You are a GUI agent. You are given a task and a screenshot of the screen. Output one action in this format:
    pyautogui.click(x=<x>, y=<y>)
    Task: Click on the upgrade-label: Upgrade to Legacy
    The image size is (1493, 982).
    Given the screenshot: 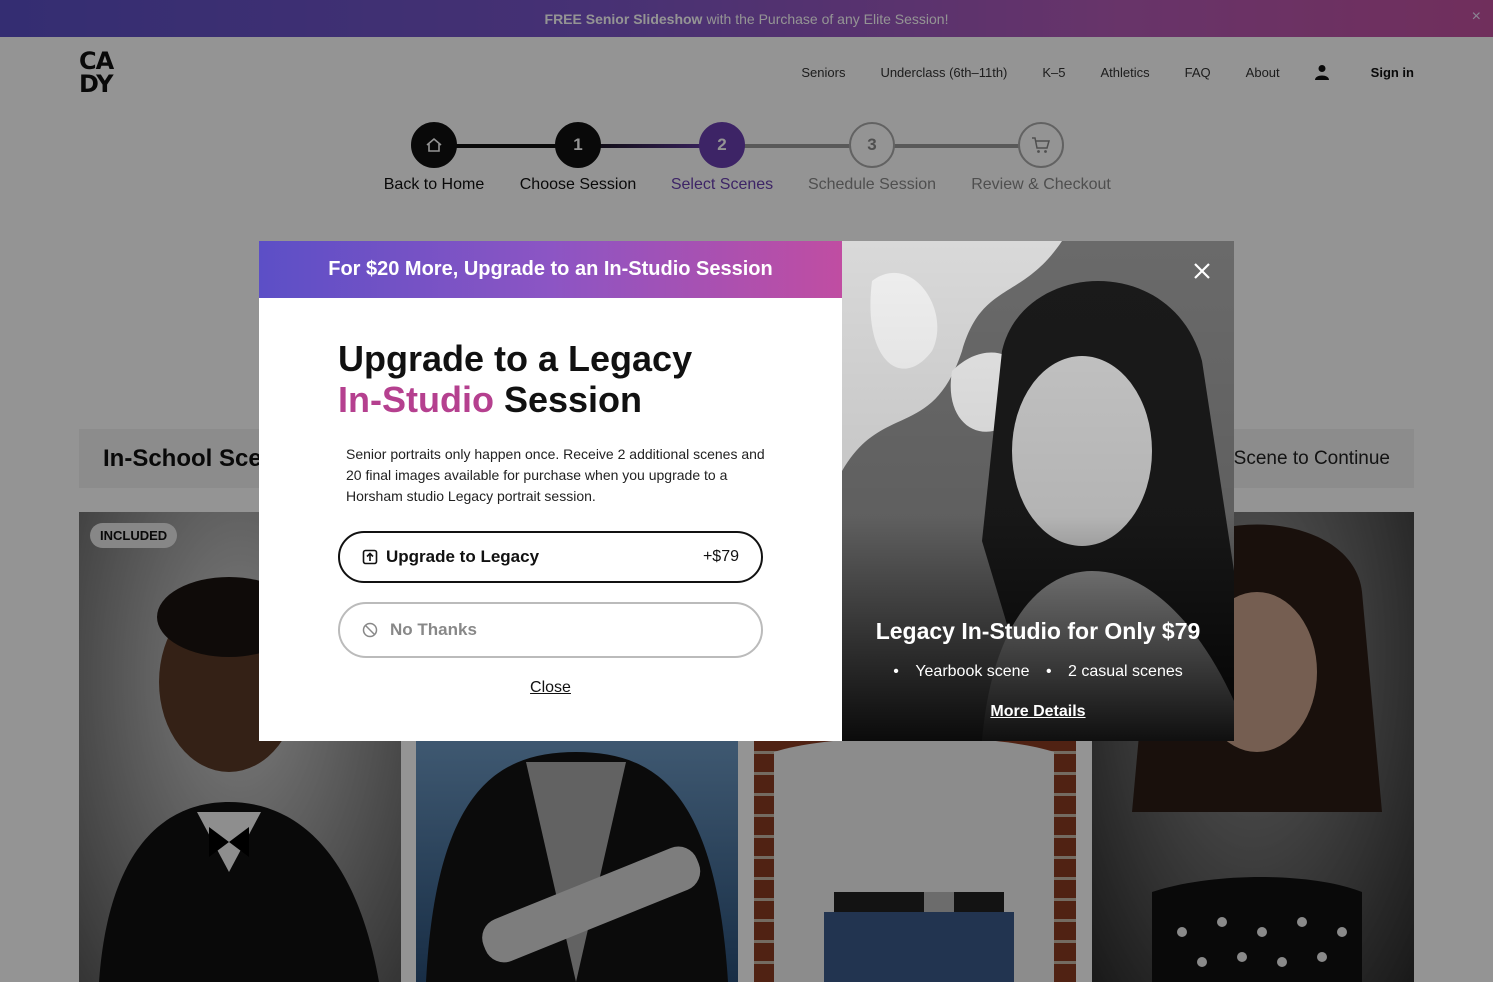 What is the action you would take?
    pyautogui.click(x=463, y=556)
    